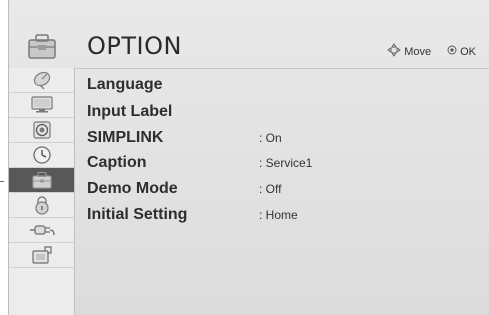 Image resolution: width=489 pixels, height=315 pixels. I want to click on speaker-icon, so click(41, 130).